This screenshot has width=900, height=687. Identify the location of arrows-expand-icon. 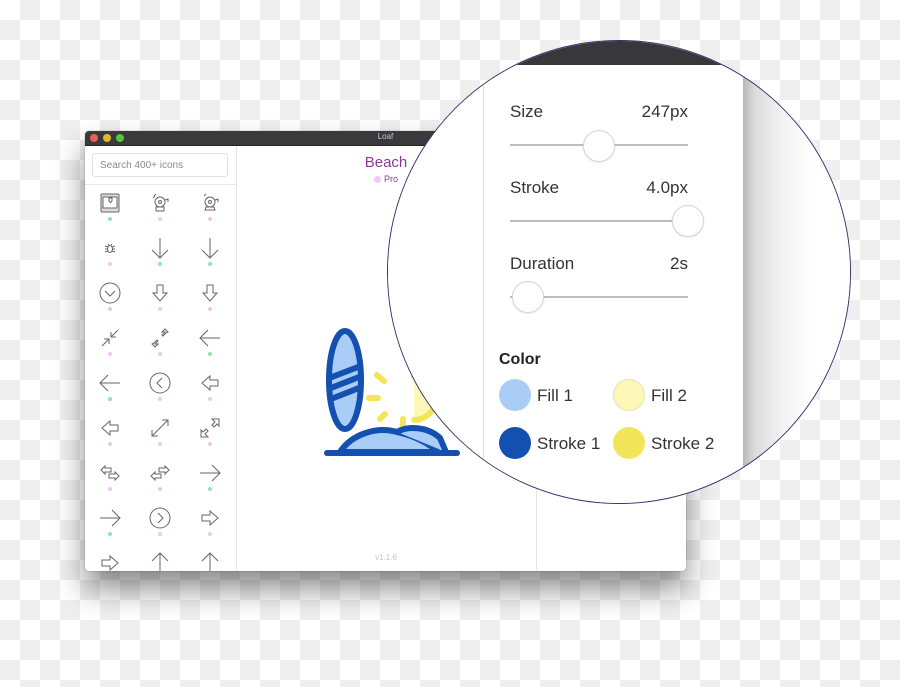
(160, 428).